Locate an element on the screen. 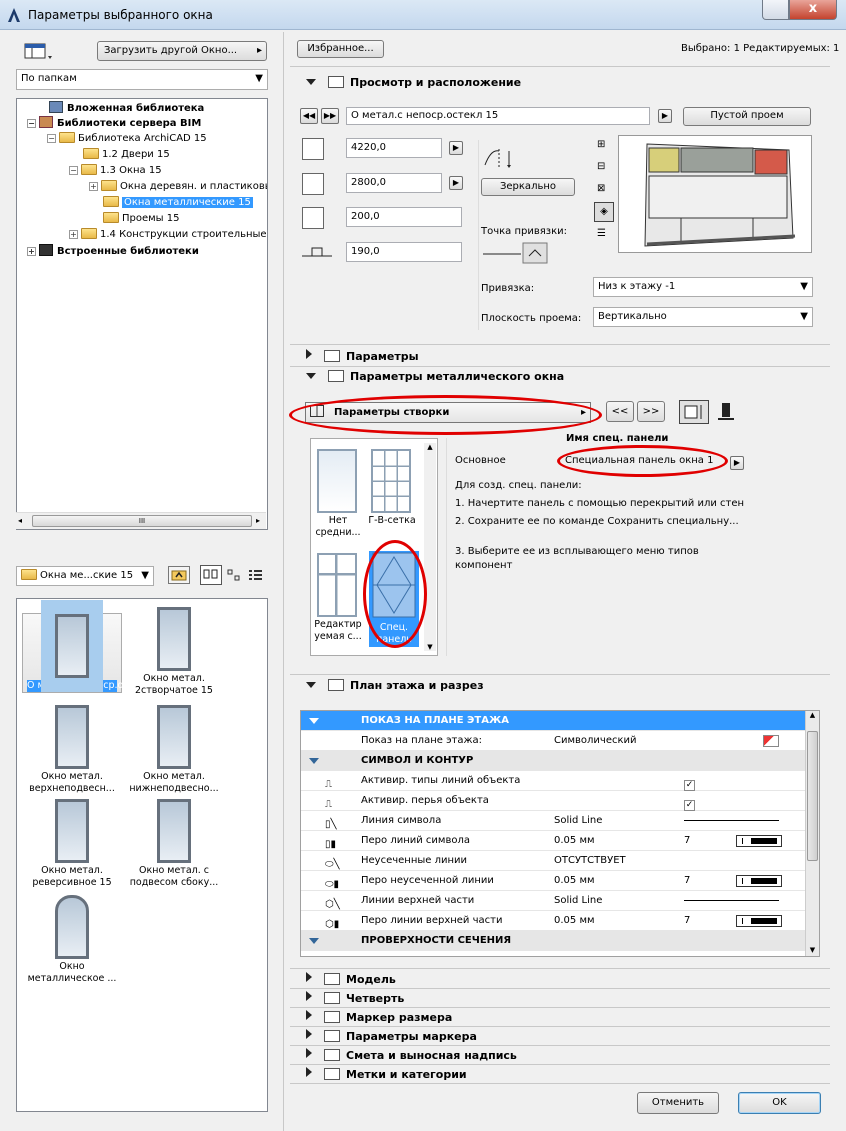 Image resolution: width=846 pixels, height=1131 pixels. editable-grid-icon is located at coordinates (337, 585).